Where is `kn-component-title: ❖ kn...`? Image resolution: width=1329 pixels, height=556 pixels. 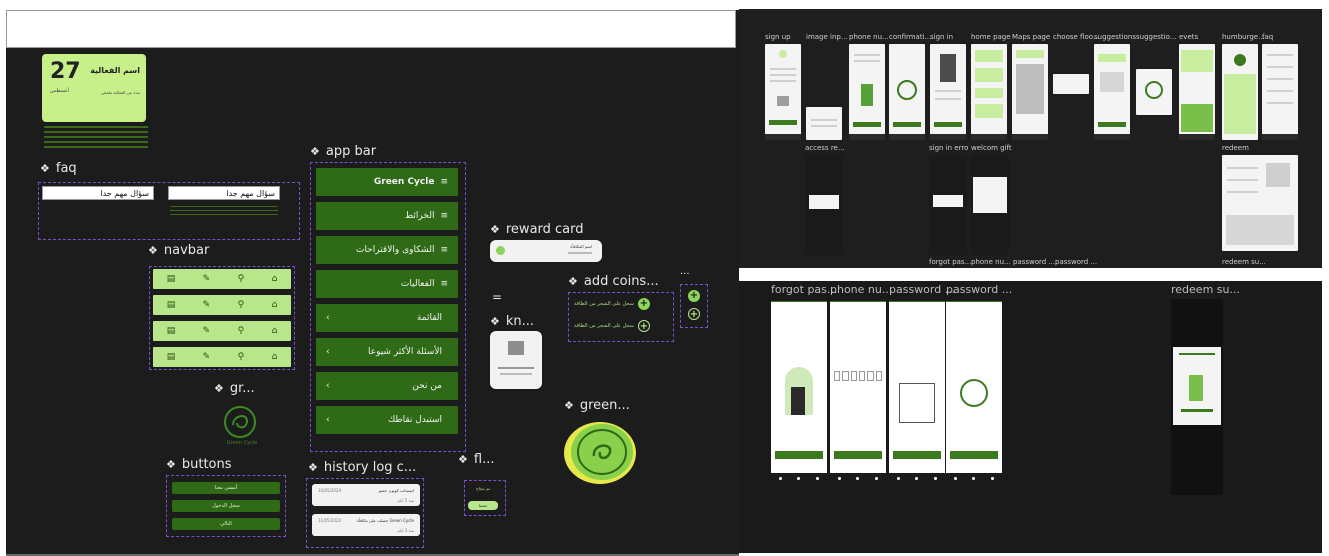 kn-component-title: ❖ kn... is located at coordinates (512, 321).